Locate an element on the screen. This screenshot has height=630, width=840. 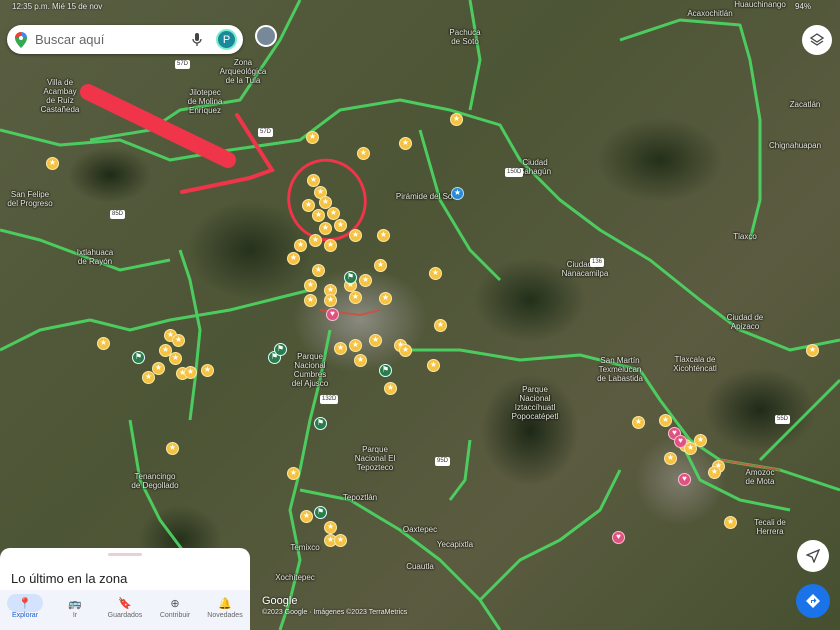
sheet-drag-handle is located at coordinates (125, 554).